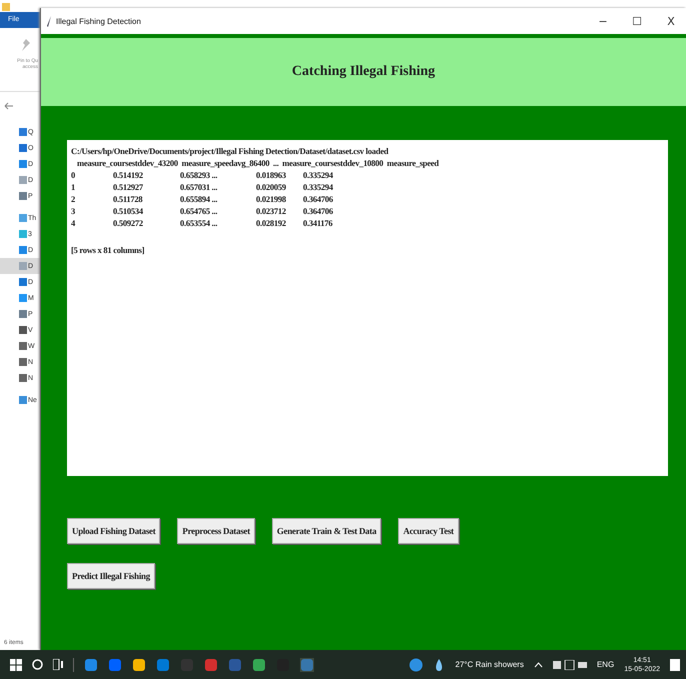  What do you see at coordinates (675, 664) in the screenshot?
I see `notification-icon` at bounding box center [675, 664].